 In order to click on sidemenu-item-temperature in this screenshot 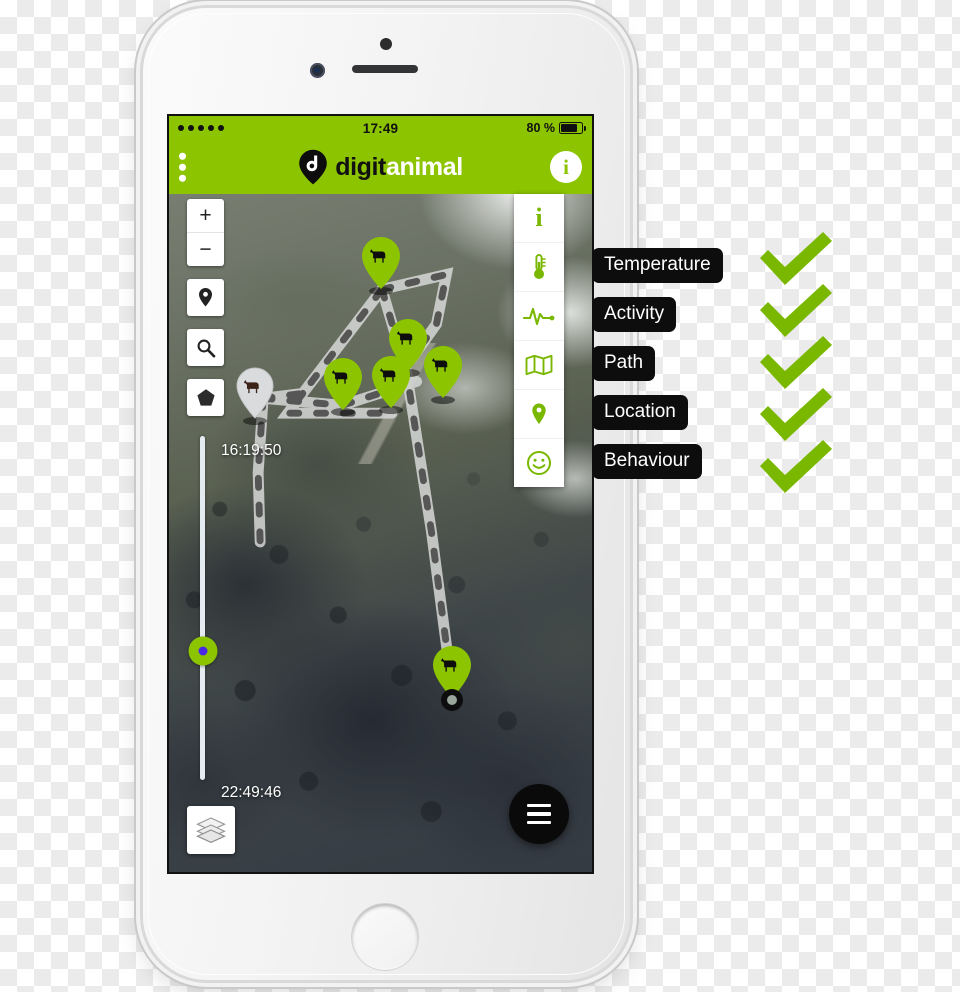, I will do `click(539, 266)`.